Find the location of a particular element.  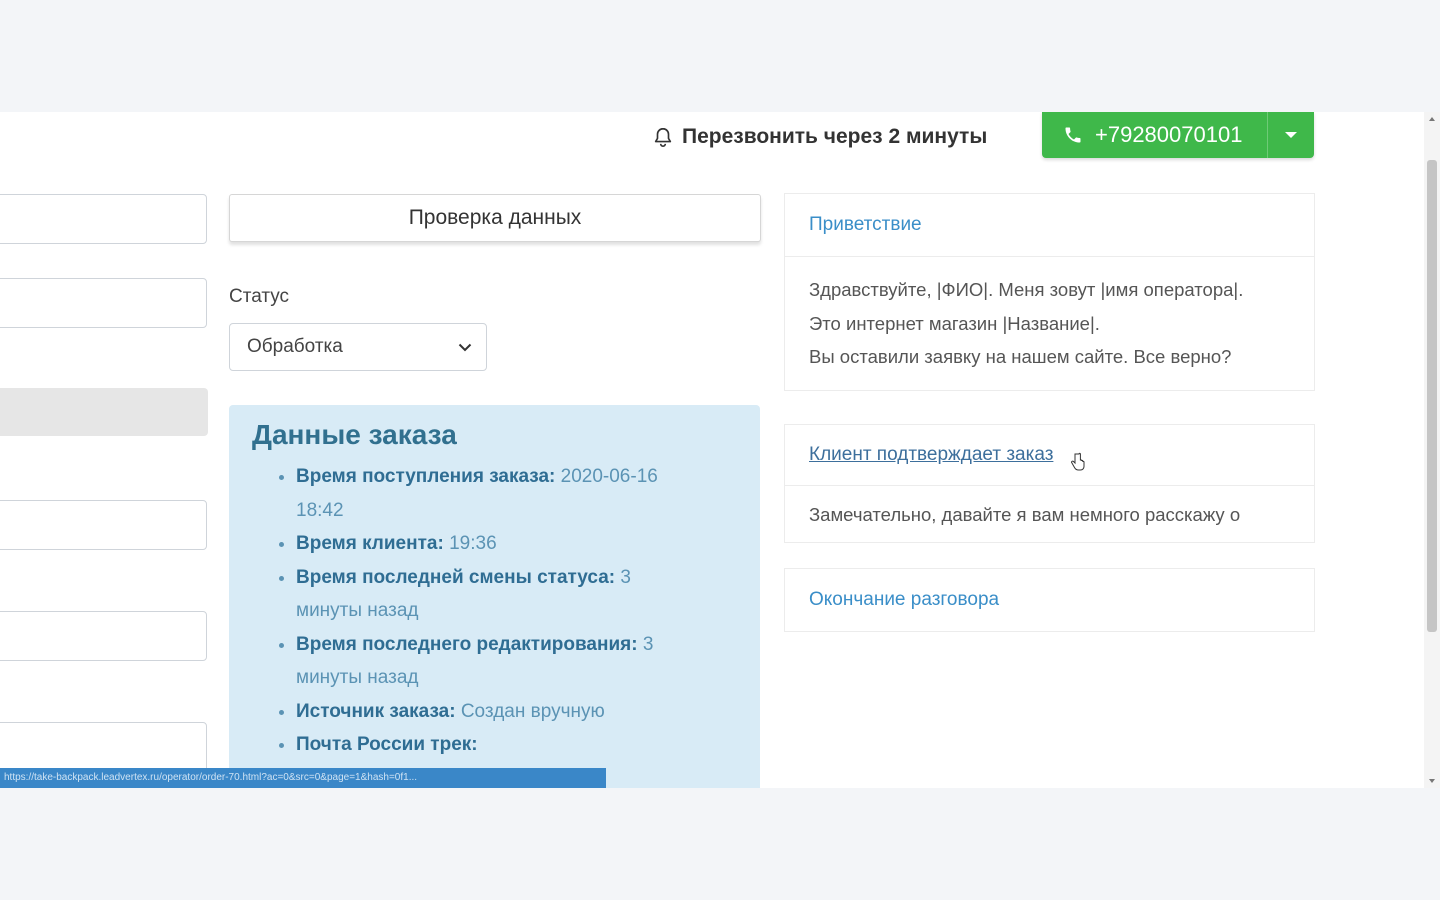

scroll-down-arrow-icon is located at coordinates (1432, 781).